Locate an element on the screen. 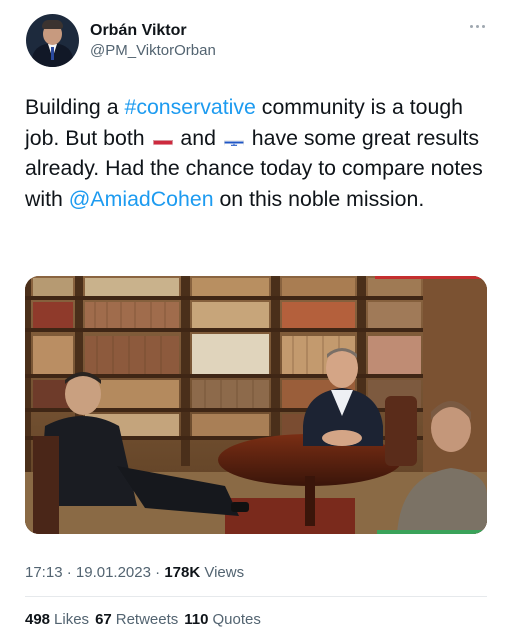  author-avatar is located at coordinates (52, 40).